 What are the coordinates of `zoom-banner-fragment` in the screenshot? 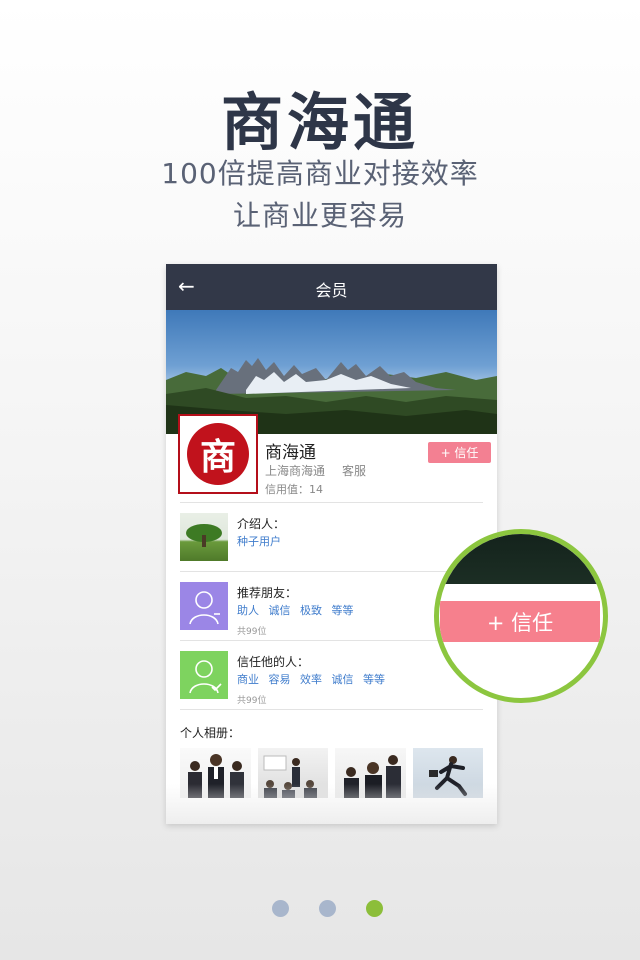 It's located at (521, 559).